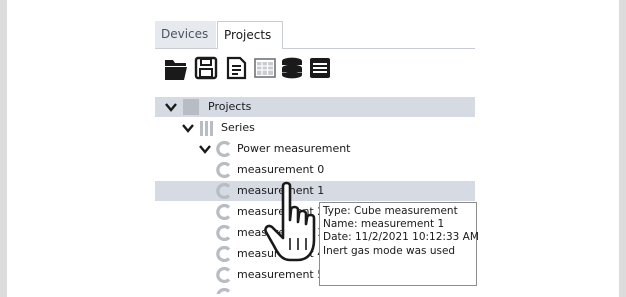 The width and height of the screenshot is (626, 297). What do you see at coordinates (390, 211) in the screenshot?
I see `tooltip-type: Type: Cube measurement` at bounding box center [390, 211].